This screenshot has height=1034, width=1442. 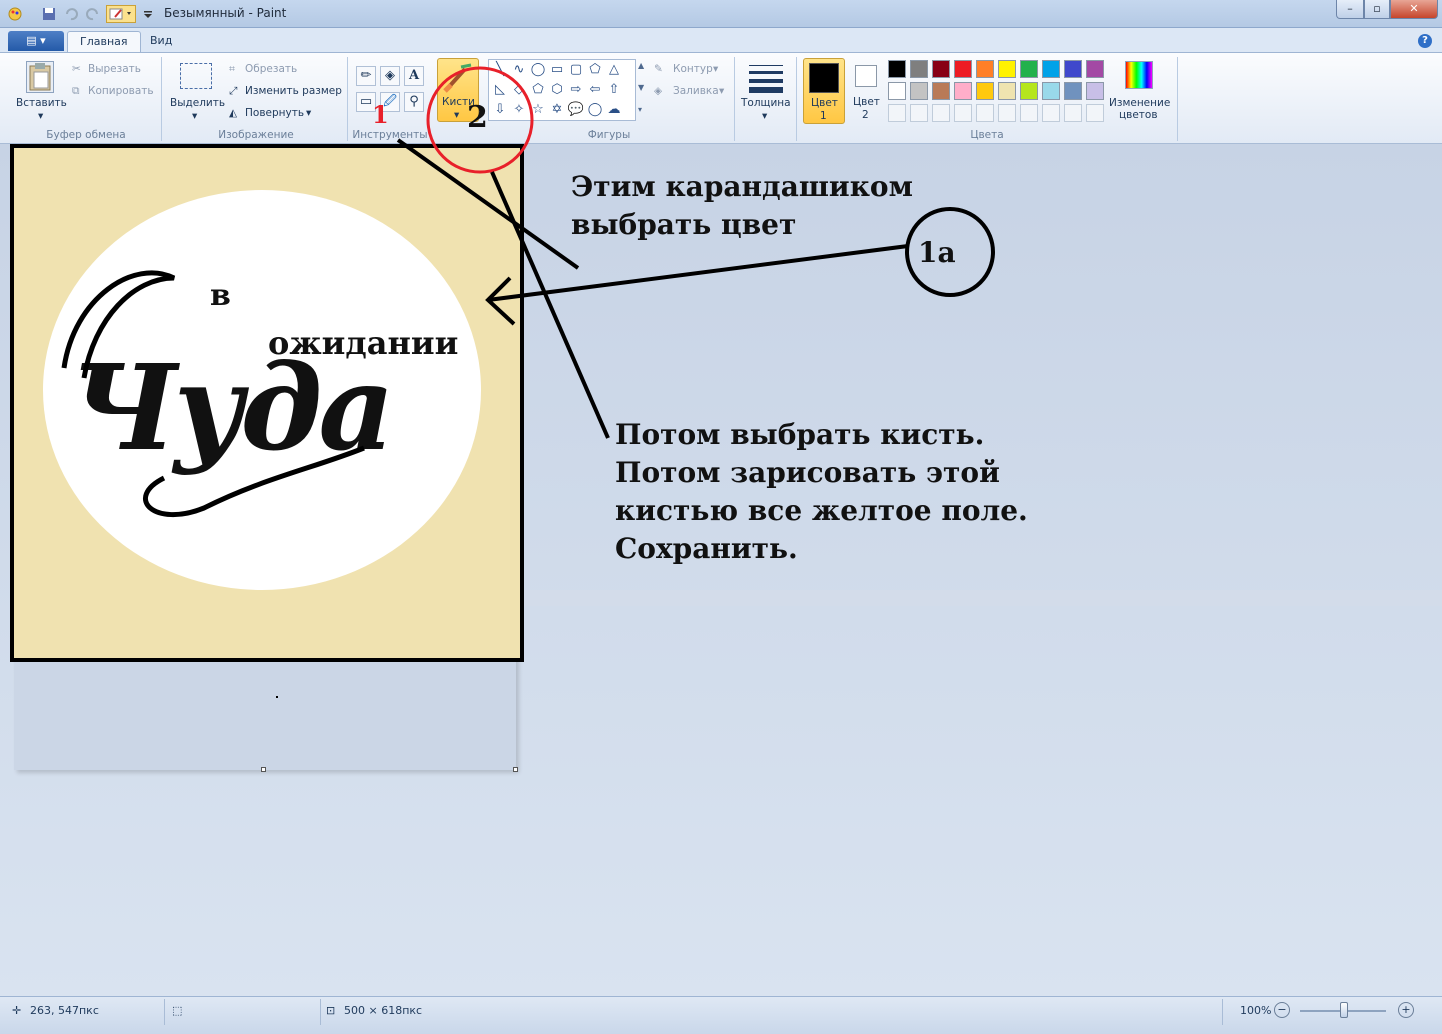 I want to click on help-icon: ?, so click(x=1425, y=41).